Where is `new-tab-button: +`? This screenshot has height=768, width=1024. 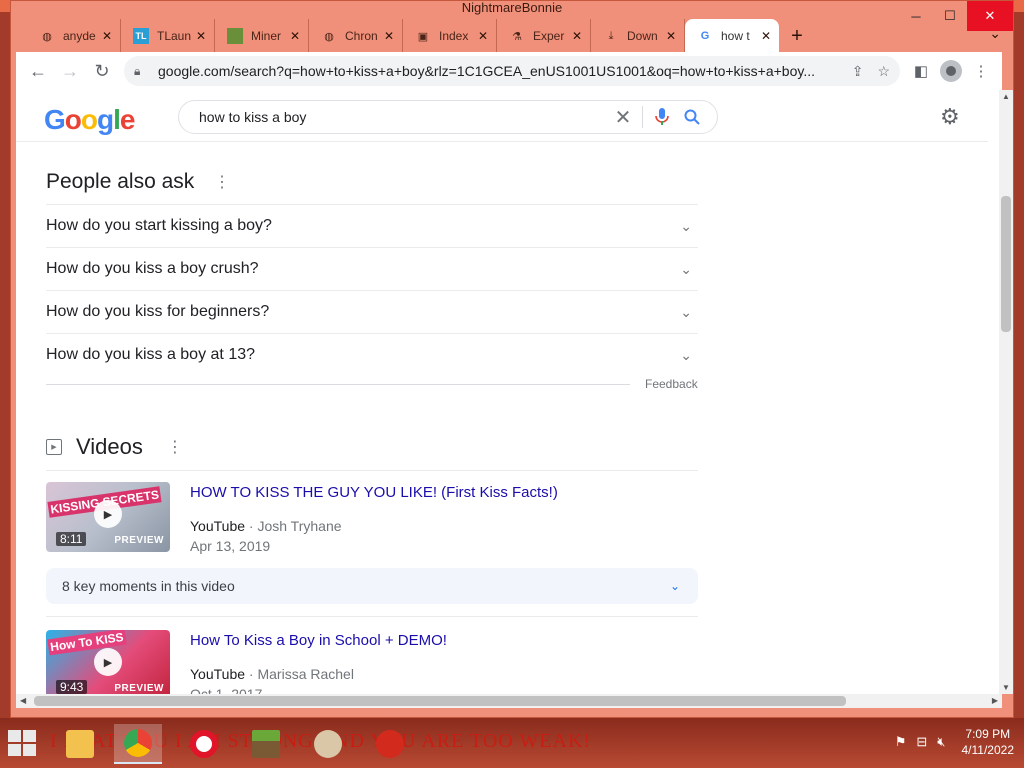 new-tab-button: + is located at coordinates (797, 36).